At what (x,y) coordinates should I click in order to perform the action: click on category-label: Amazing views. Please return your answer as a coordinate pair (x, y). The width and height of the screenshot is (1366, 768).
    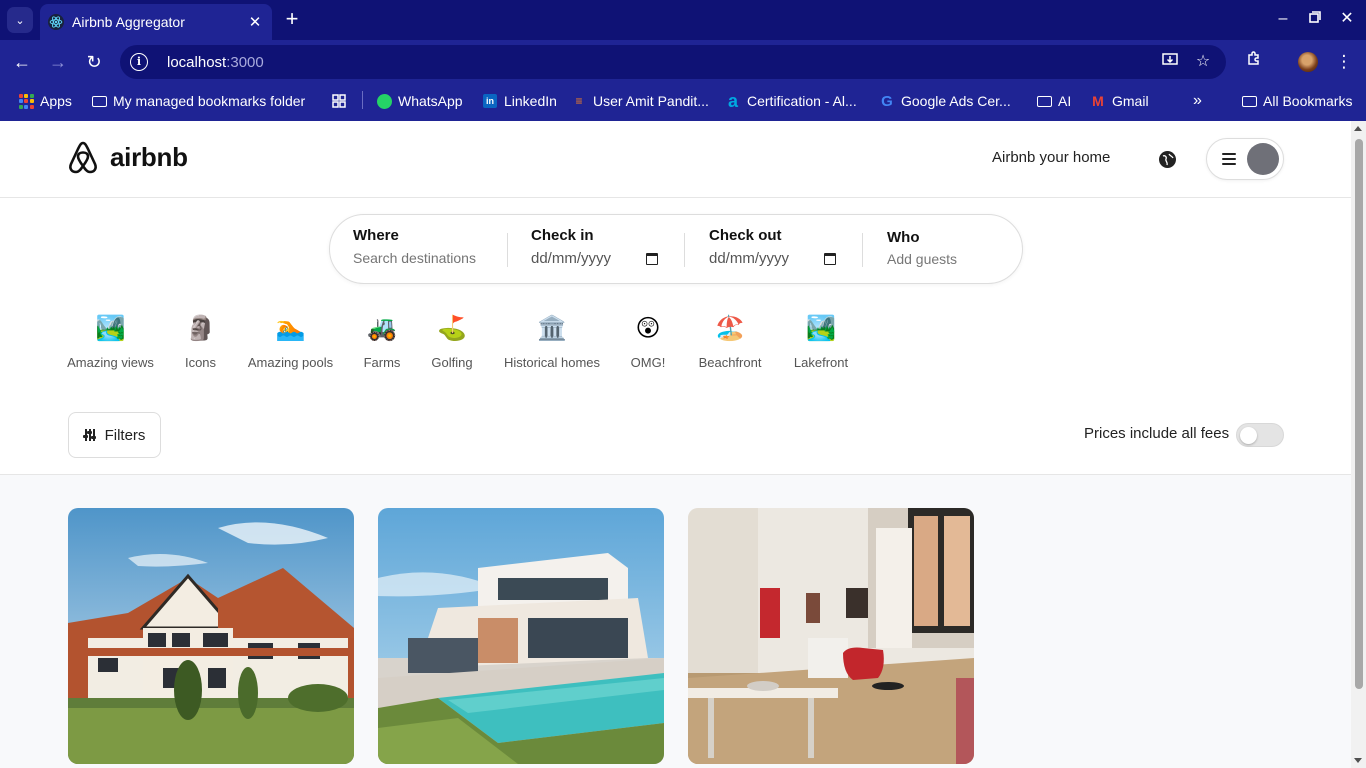
    Looking at the image, I should click on (110, 362).